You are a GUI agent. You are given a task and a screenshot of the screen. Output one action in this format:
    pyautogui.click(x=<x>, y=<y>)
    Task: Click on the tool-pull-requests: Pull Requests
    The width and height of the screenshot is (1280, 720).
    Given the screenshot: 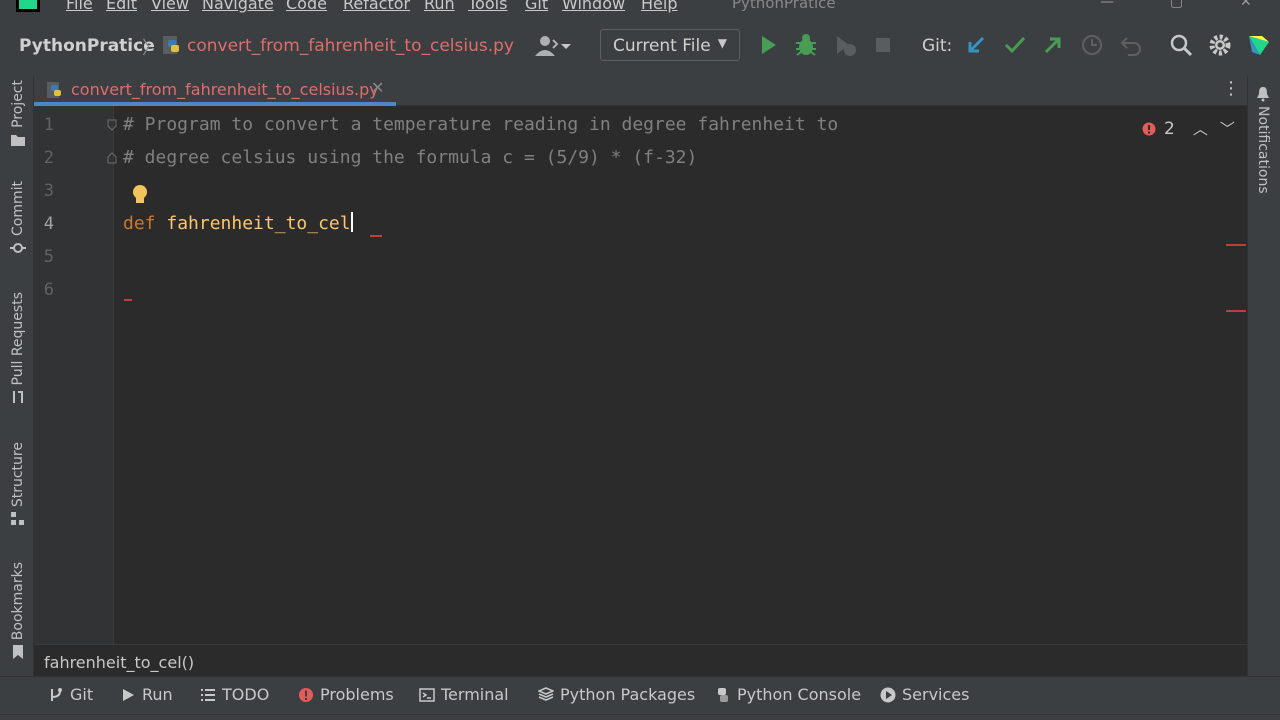 What is the action you would take?
    pyautogui.click(x=18, y=348)
    